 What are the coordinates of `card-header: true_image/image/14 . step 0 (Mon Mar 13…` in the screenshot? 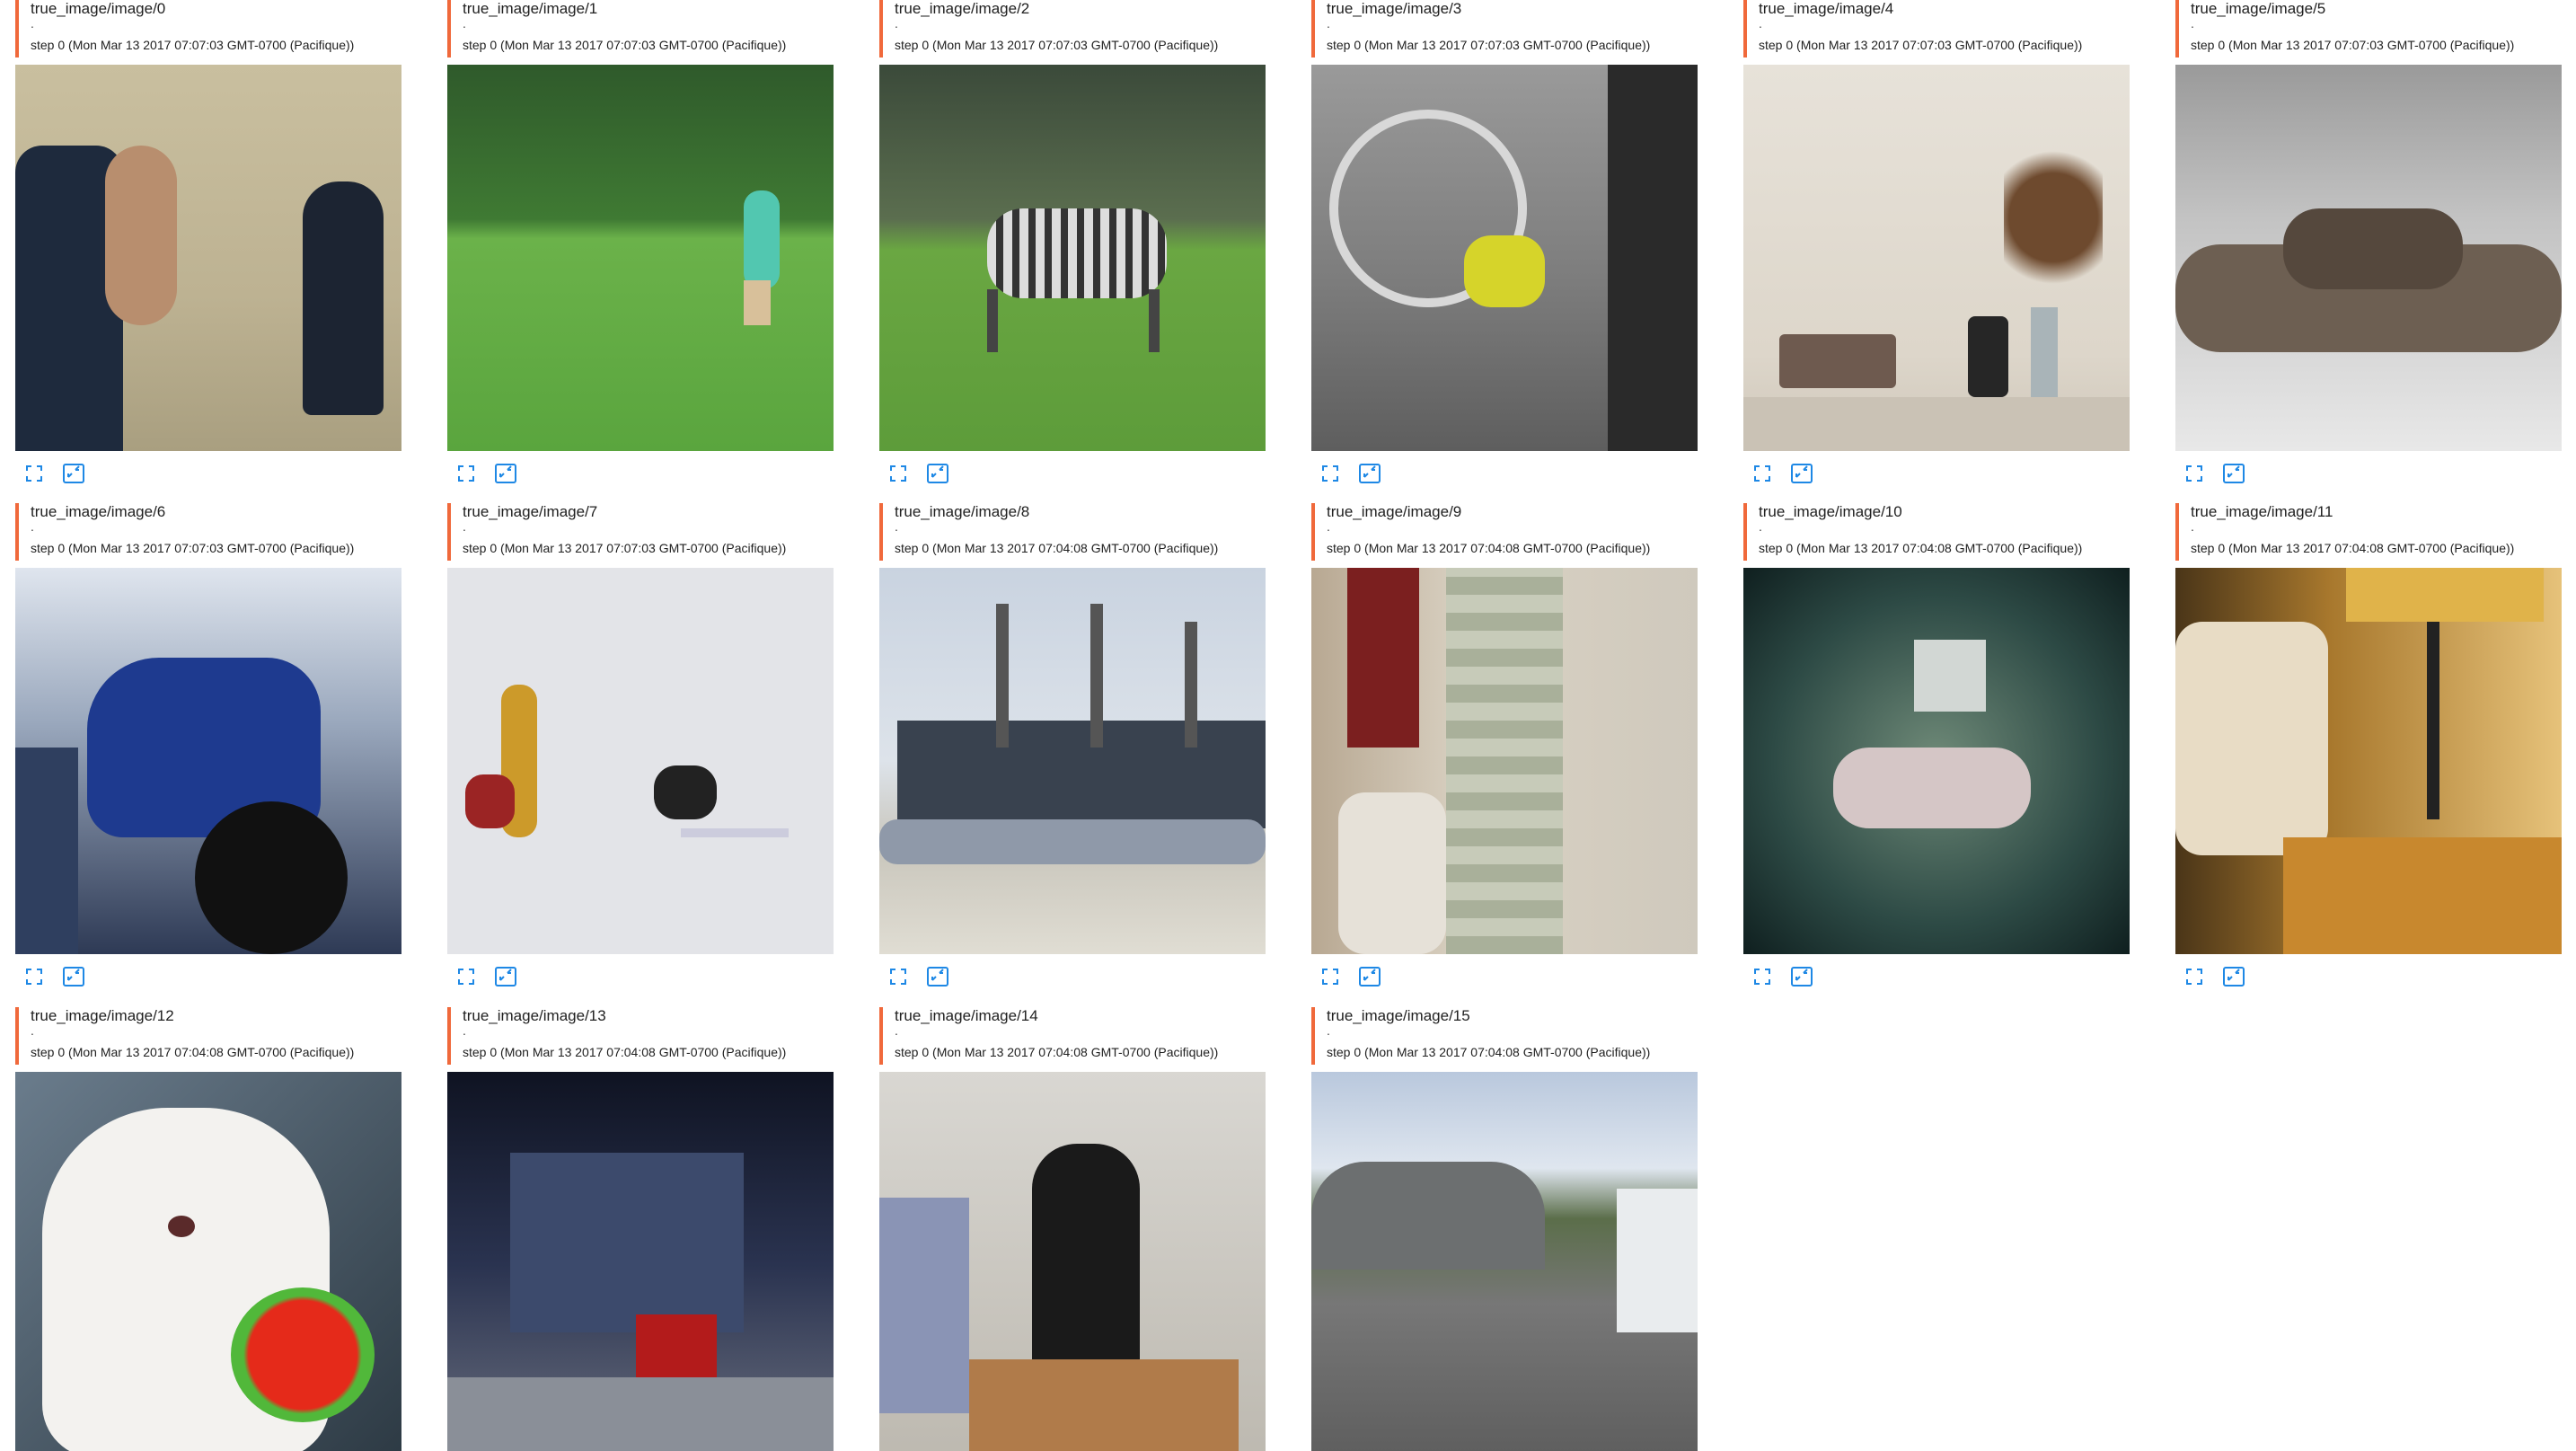 It's located at (1077, 1036).